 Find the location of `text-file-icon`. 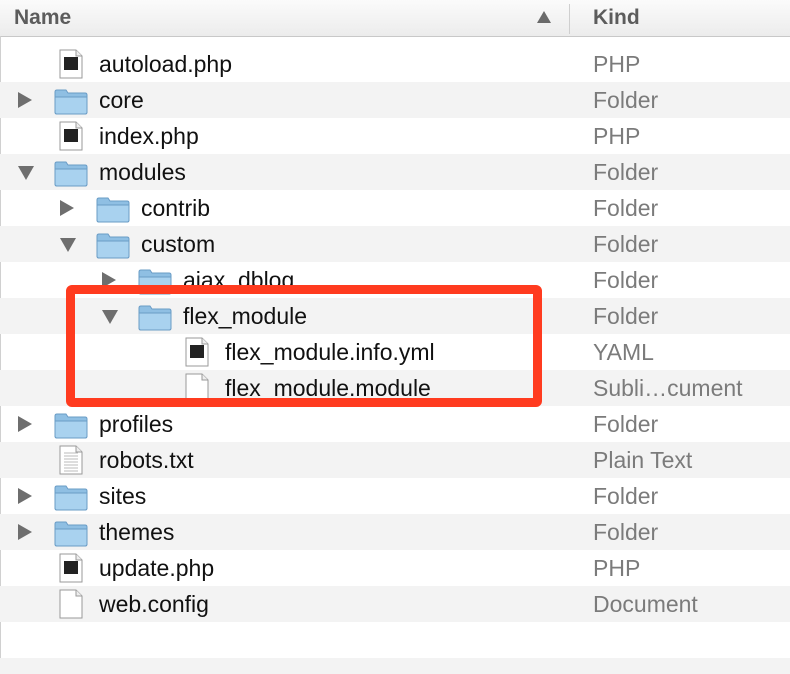

text-file-icon is located at coordinates (71, 462).